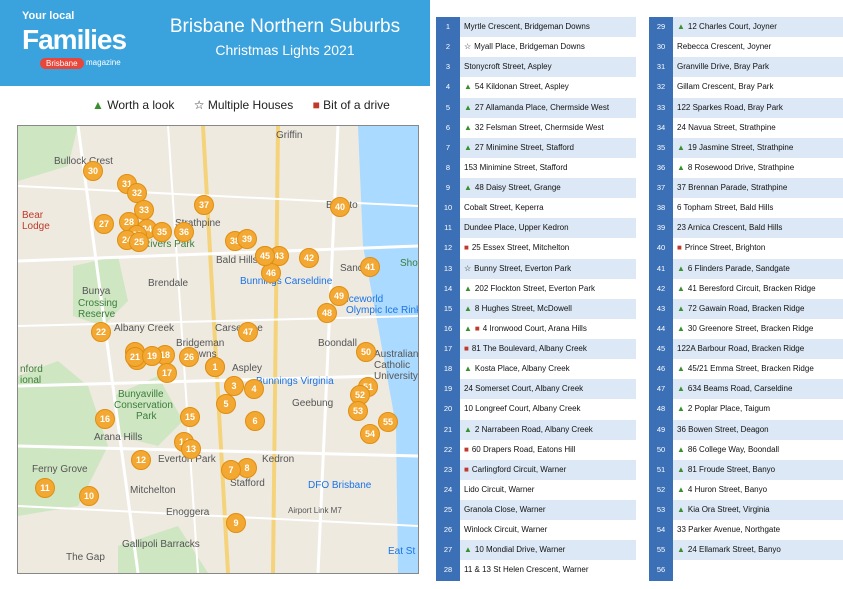 Image resolution: width=843 pixels, height=589 pixels. What do you see at coordinates (733, 449) in the screenshot?
I see `address-text: 86 College Way, Boondall` at bounding box center [733, 449].